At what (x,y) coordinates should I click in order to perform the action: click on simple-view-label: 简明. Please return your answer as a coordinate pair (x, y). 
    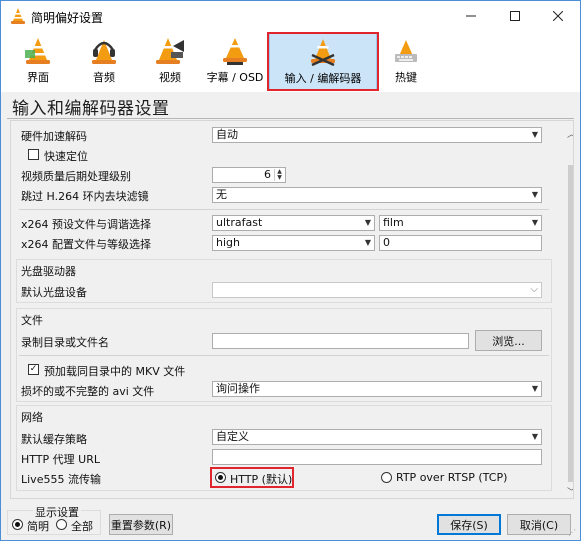
    Looking at the image, I should click on (38, 526).